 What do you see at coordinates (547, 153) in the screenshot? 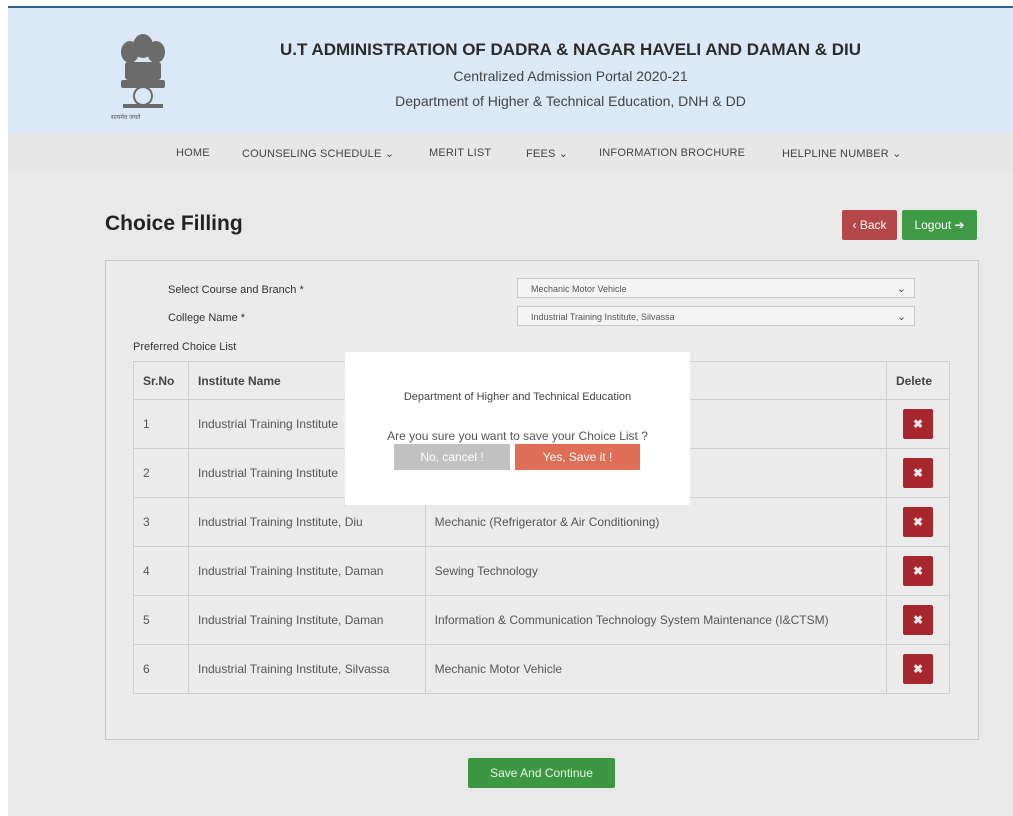
I see `nav-fees: FEES ⌄` at bounding box center [547, 153].